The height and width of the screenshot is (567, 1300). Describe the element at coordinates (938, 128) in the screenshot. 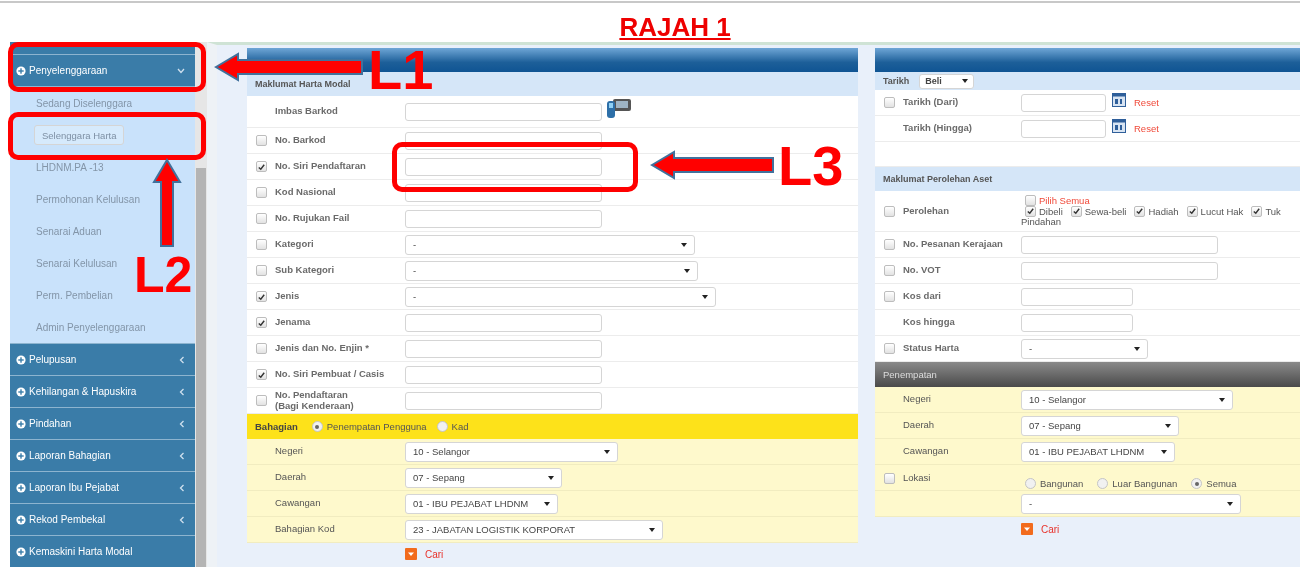

I see `field-label: Tarikh (Hingga)` at that location.